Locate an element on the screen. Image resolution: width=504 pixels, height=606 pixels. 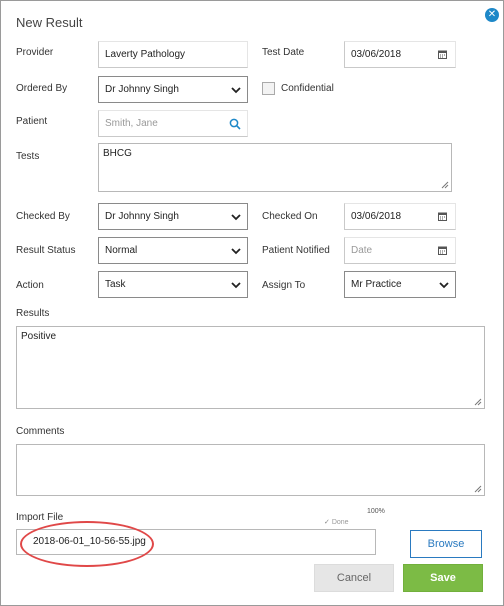
assign-to-label: Assign To is located at coordinates (284, 285).